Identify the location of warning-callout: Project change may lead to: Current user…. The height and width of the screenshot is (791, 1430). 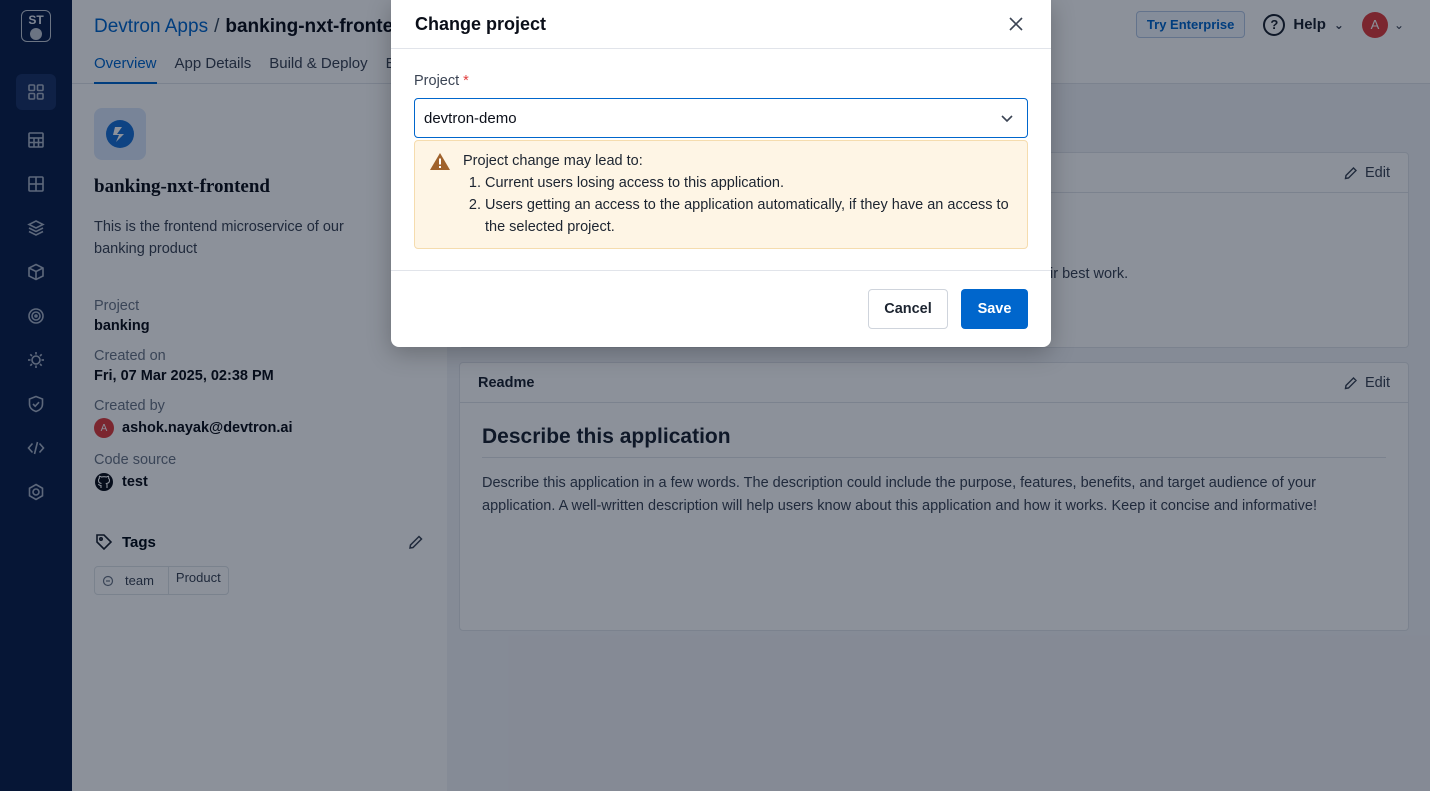
(721, 194).